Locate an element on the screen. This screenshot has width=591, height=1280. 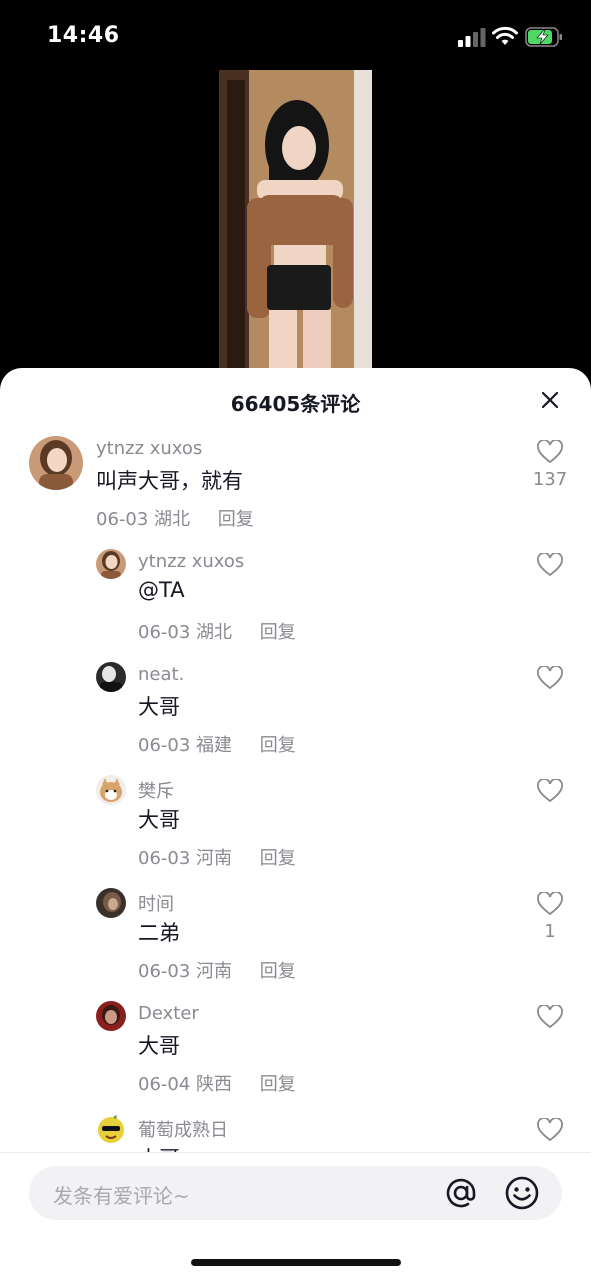
comment-username: 樊斥 is located at coordinates (156, 790).